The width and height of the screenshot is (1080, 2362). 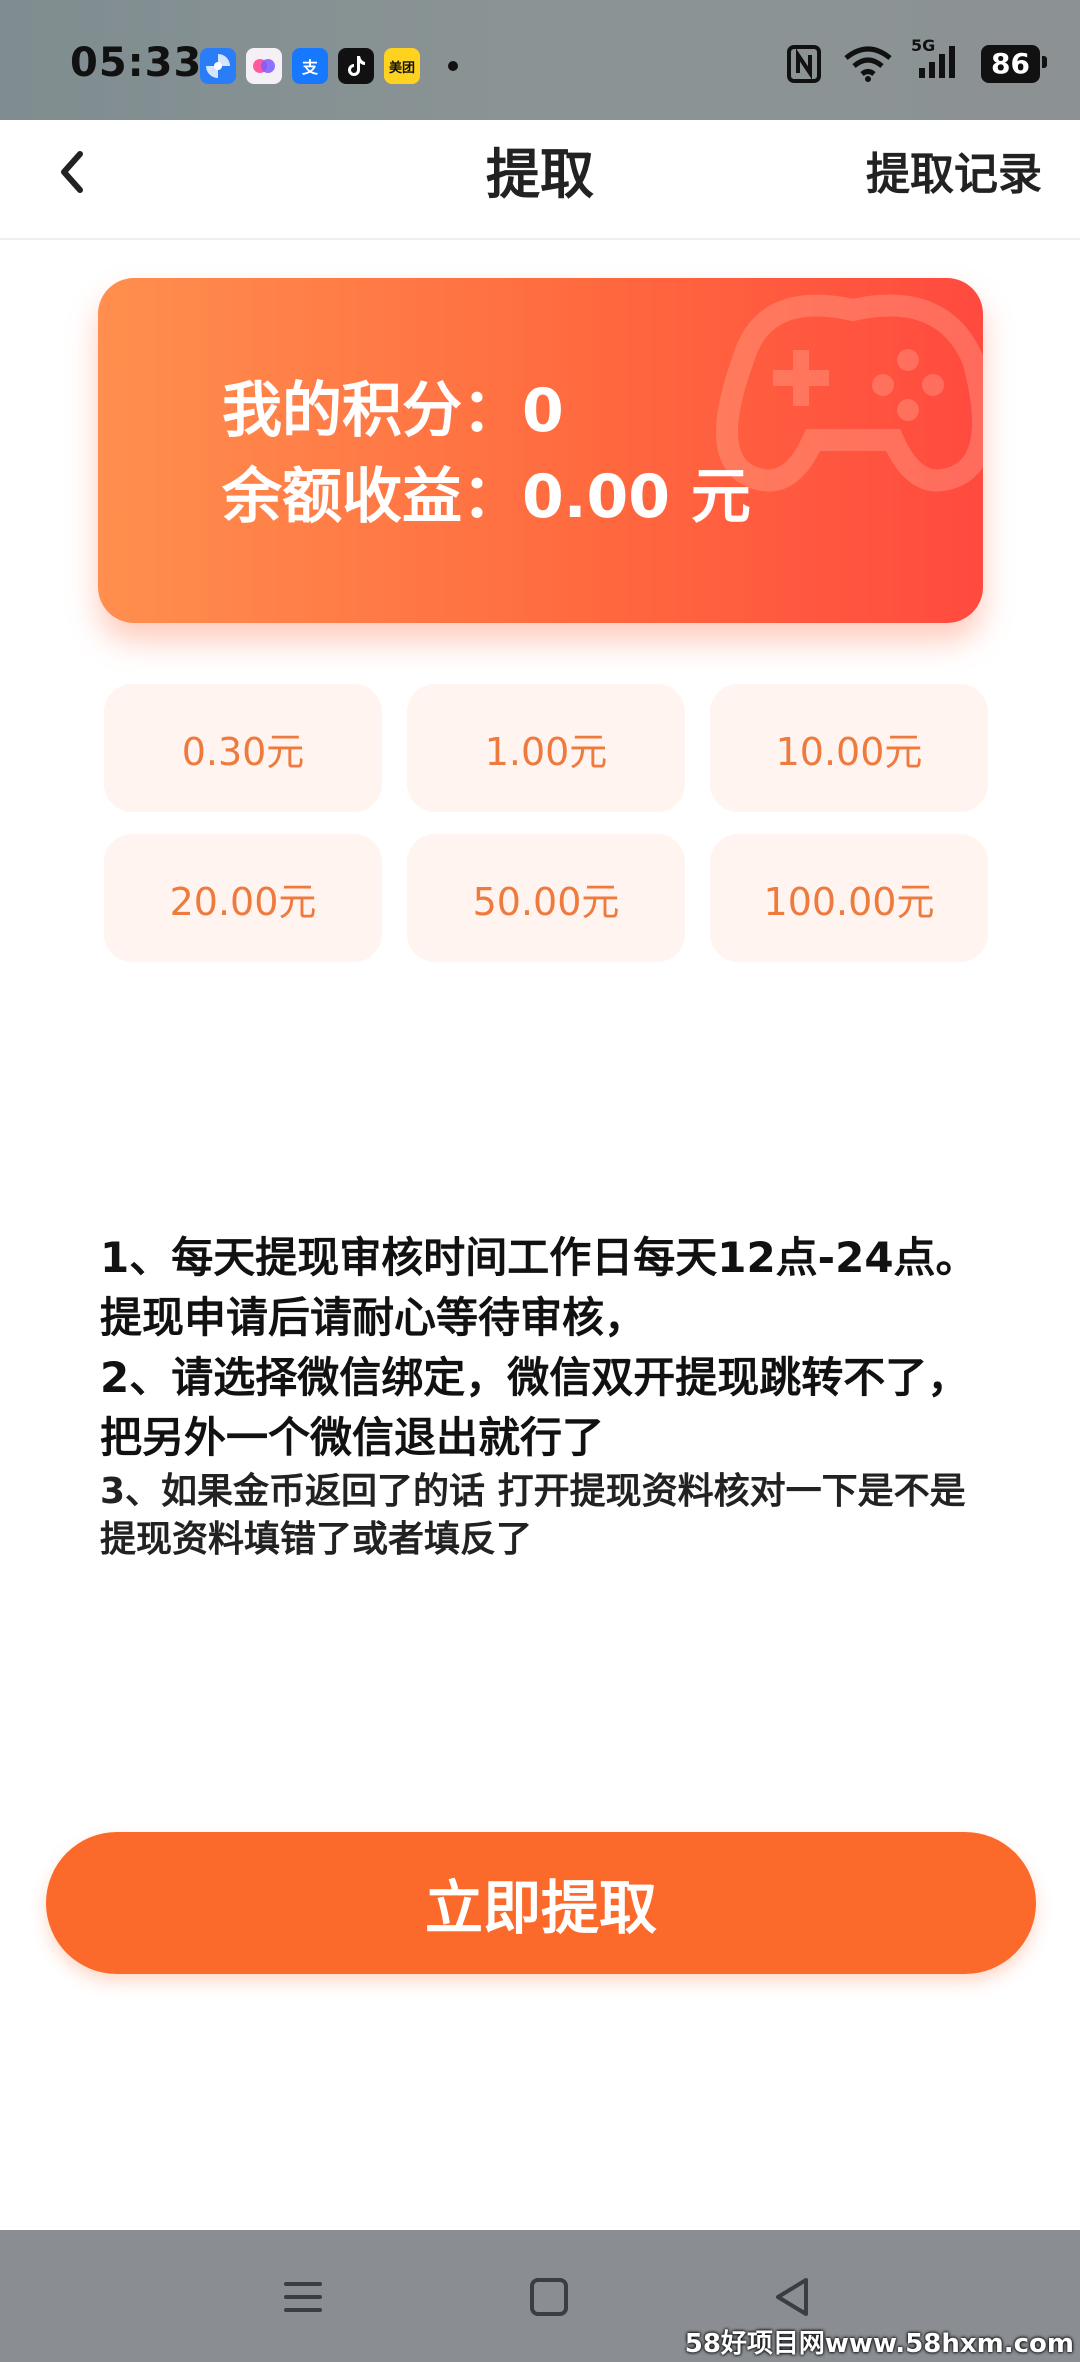 I want to click on note-item: 2、请选择微信绑定，微信双开提现跳转不了，把另外一个微信退出就行了, so click(x=535, y=1407).